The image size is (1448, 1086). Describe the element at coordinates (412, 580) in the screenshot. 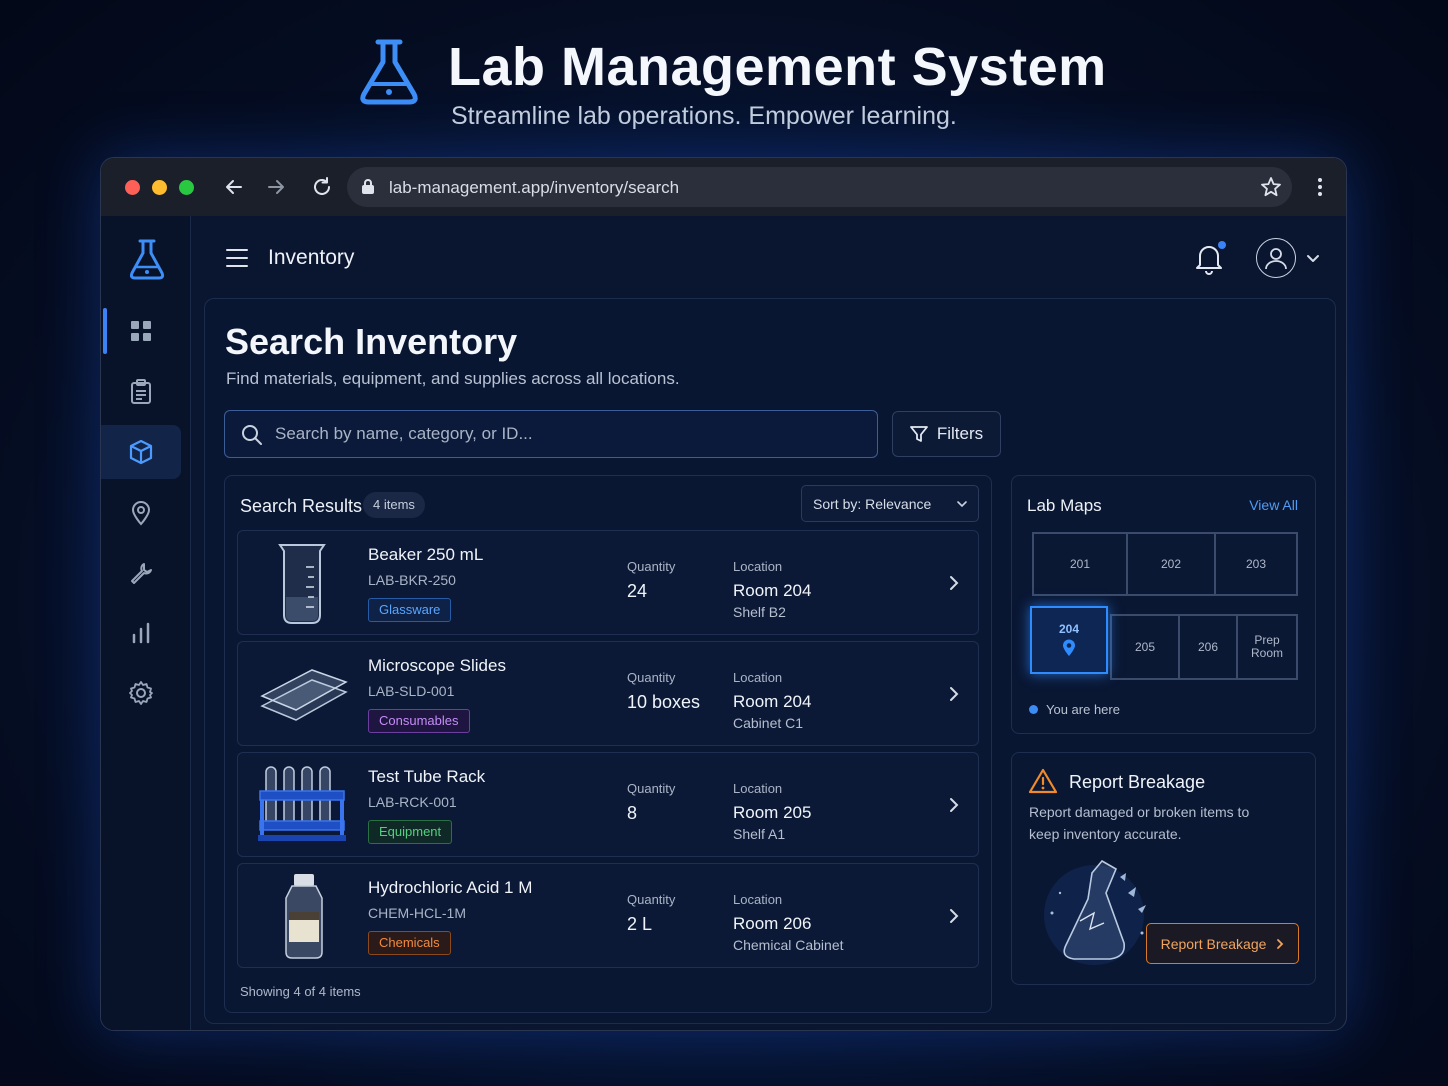

I see `item-id: LAB-BKR-250` at that location.